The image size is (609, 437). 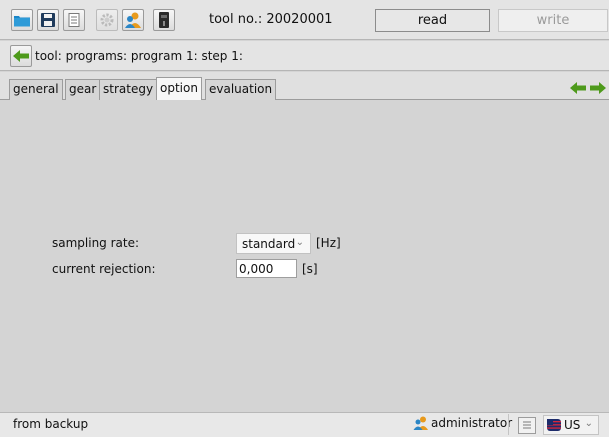 I want to click on current-rejection-input: 0,000, so click(x=266, y=268).